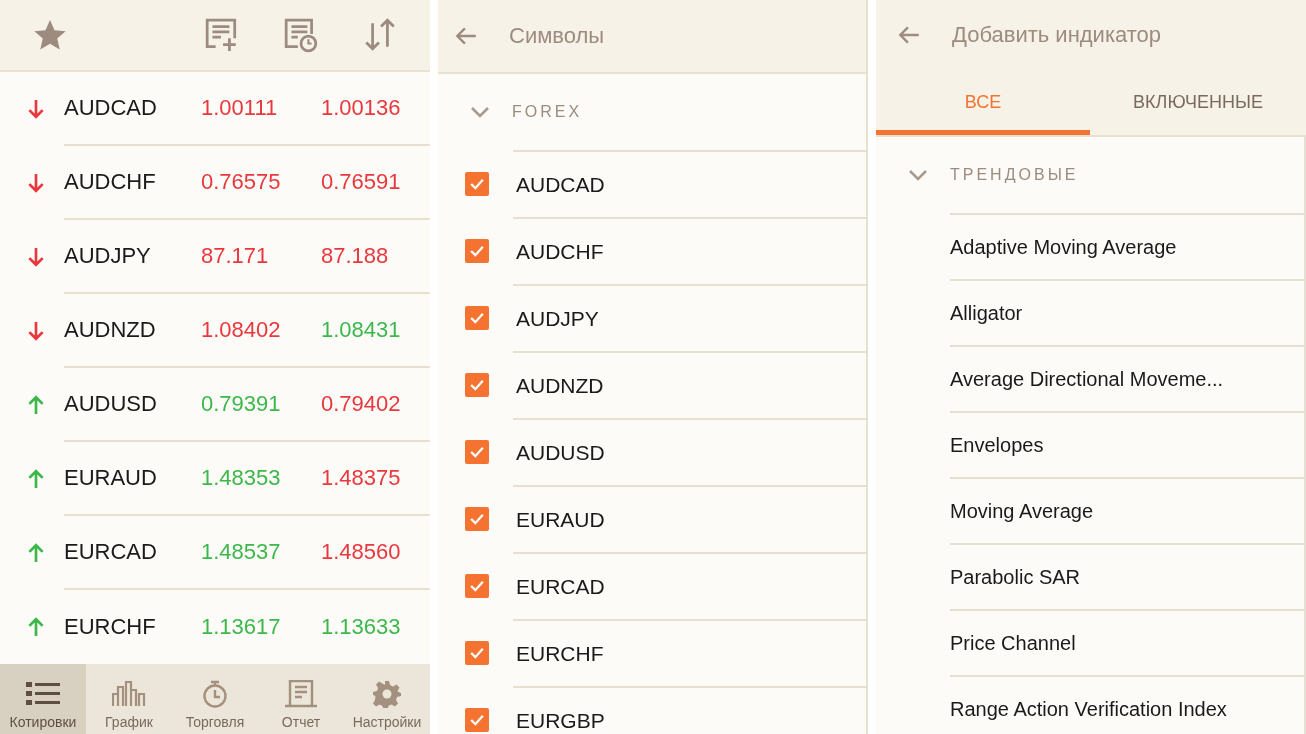 The height and width of the screenshot is (734, 1306). Describe the element at coordinates (110, 627) in the screenshot. I see `symbol-name: EURCHF` at that location.